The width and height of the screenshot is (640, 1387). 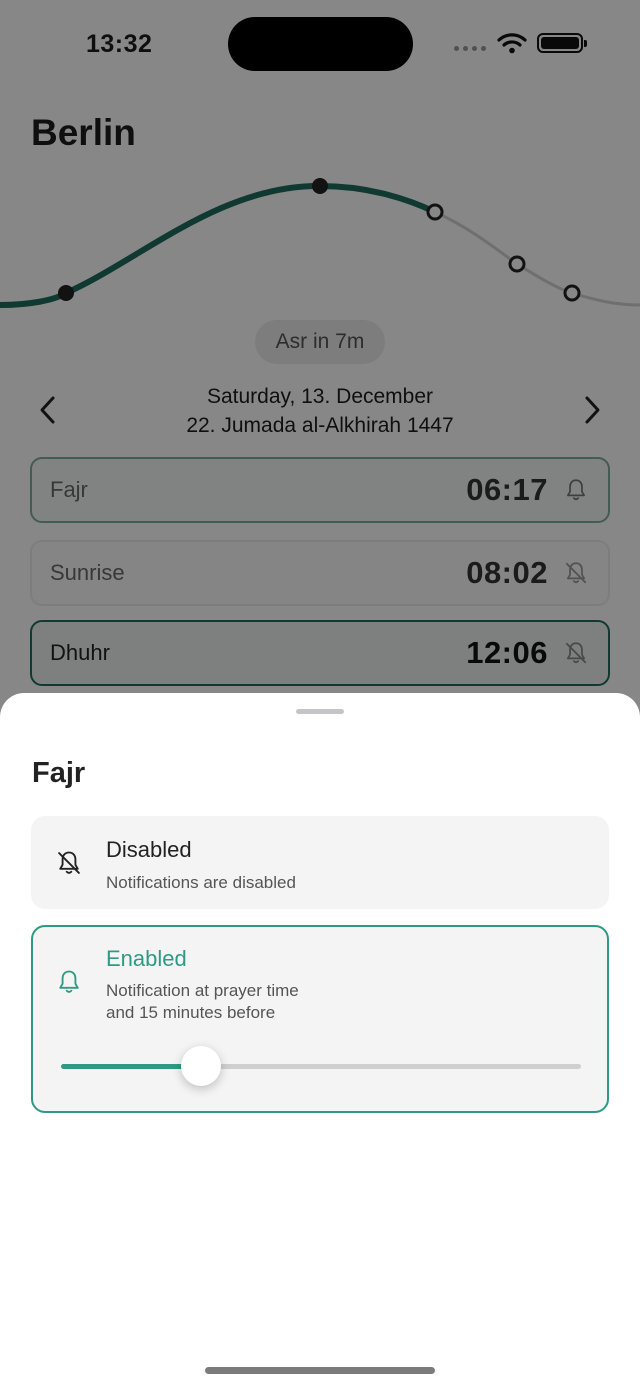 What do you see at coordinates (149, 849) in the screenshot?
I see `option-title: Disabled` at bounding box center [149, 849].